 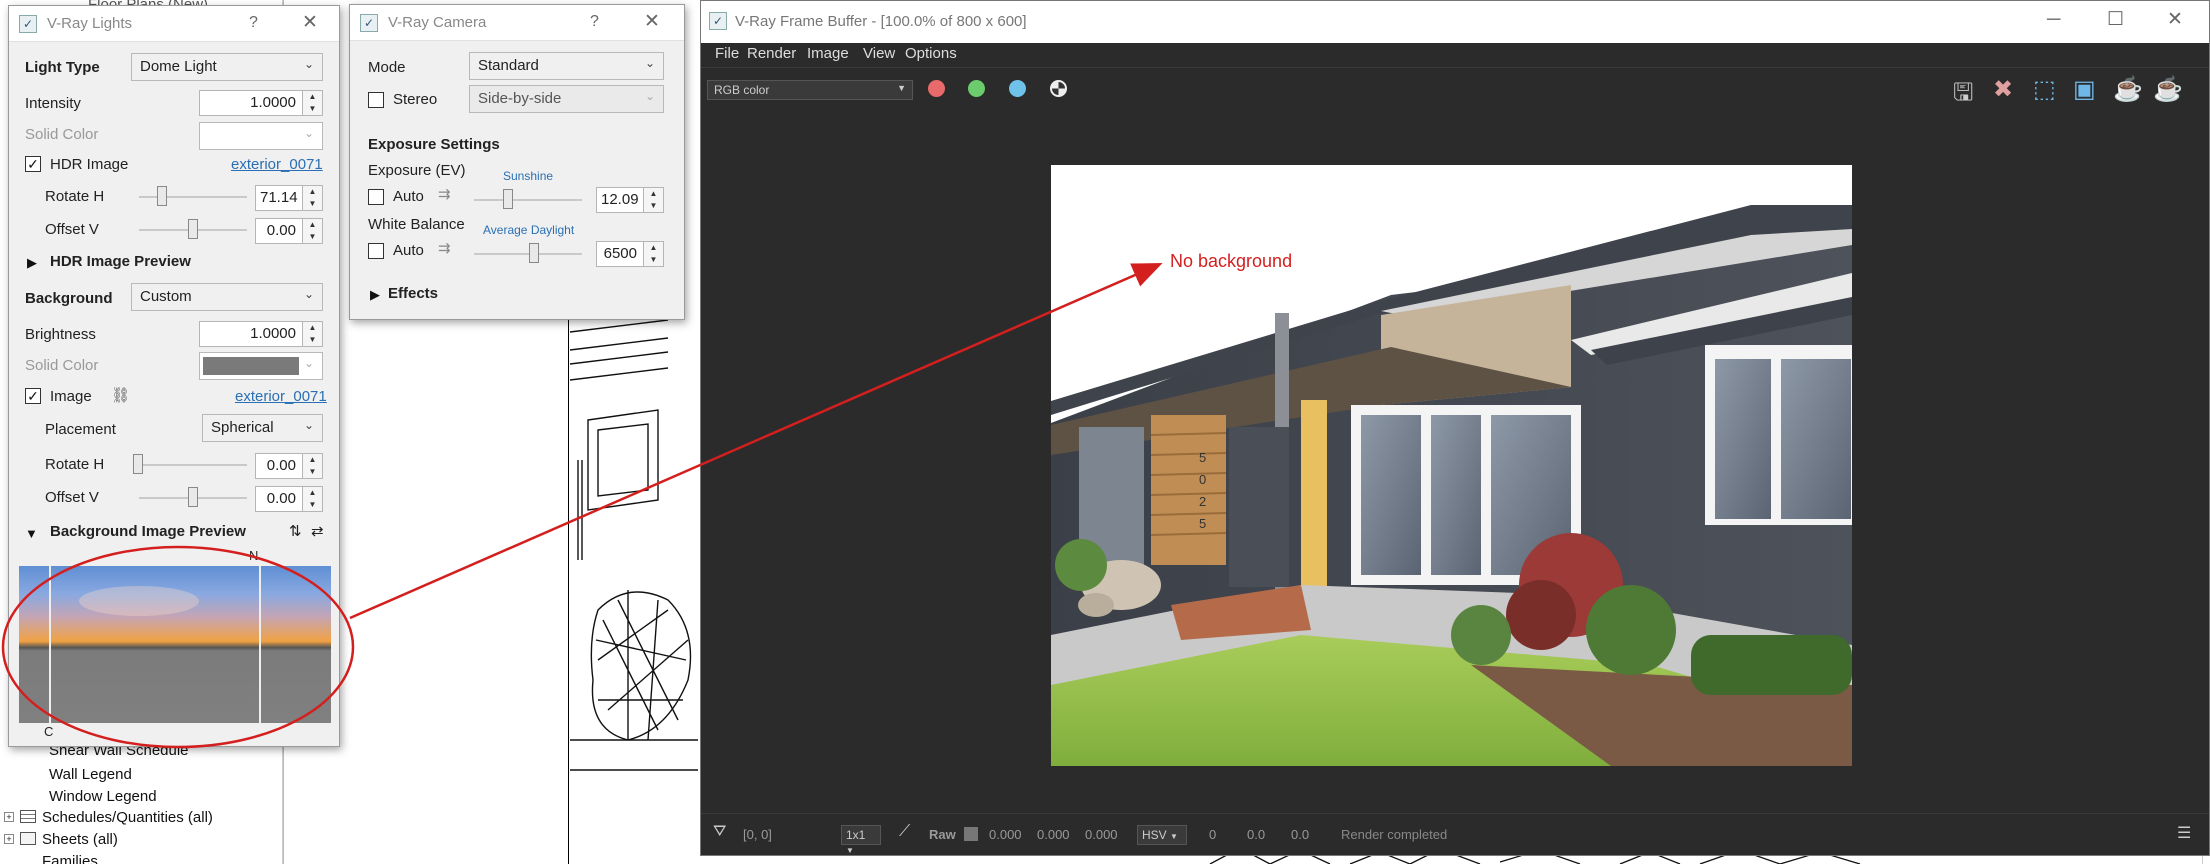 I want to click on rotate-h2-slider-track, so click(x=193, y=465).